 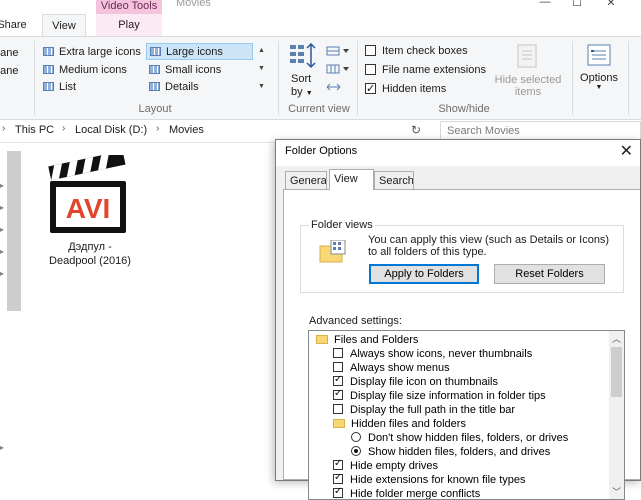 I want to click on file-name-label: Дэдпул - Deadpool (2016), so click(x=90, y=254).